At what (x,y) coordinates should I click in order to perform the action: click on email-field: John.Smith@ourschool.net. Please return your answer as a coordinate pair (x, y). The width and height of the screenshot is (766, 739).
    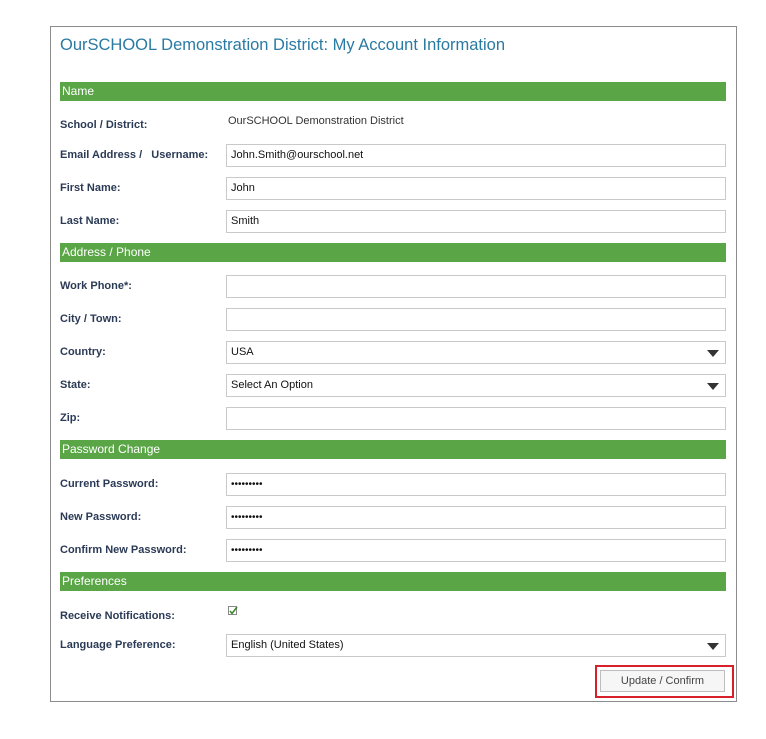
    Looking at the image, I should click on (476, 155).